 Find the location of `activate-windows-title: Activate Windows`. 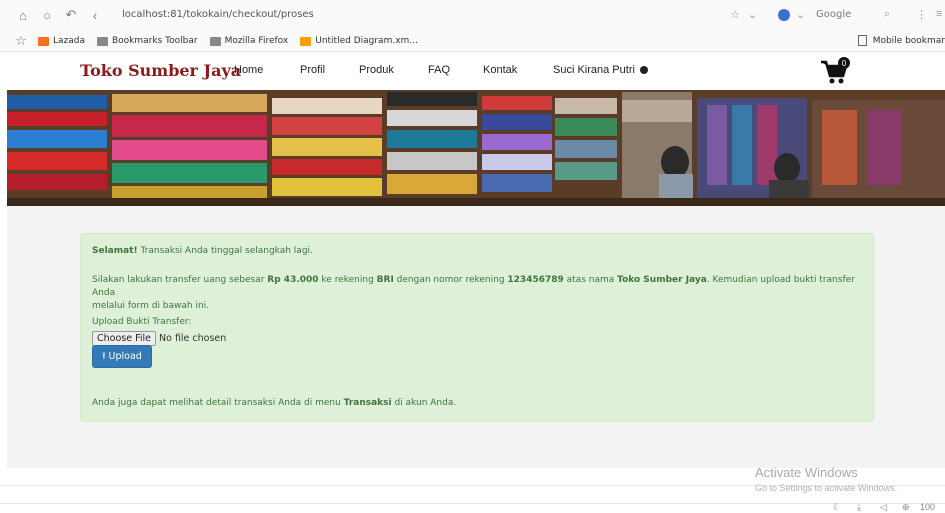

activate-windows-title: Activate Windows is located at coordinates (806, 472).